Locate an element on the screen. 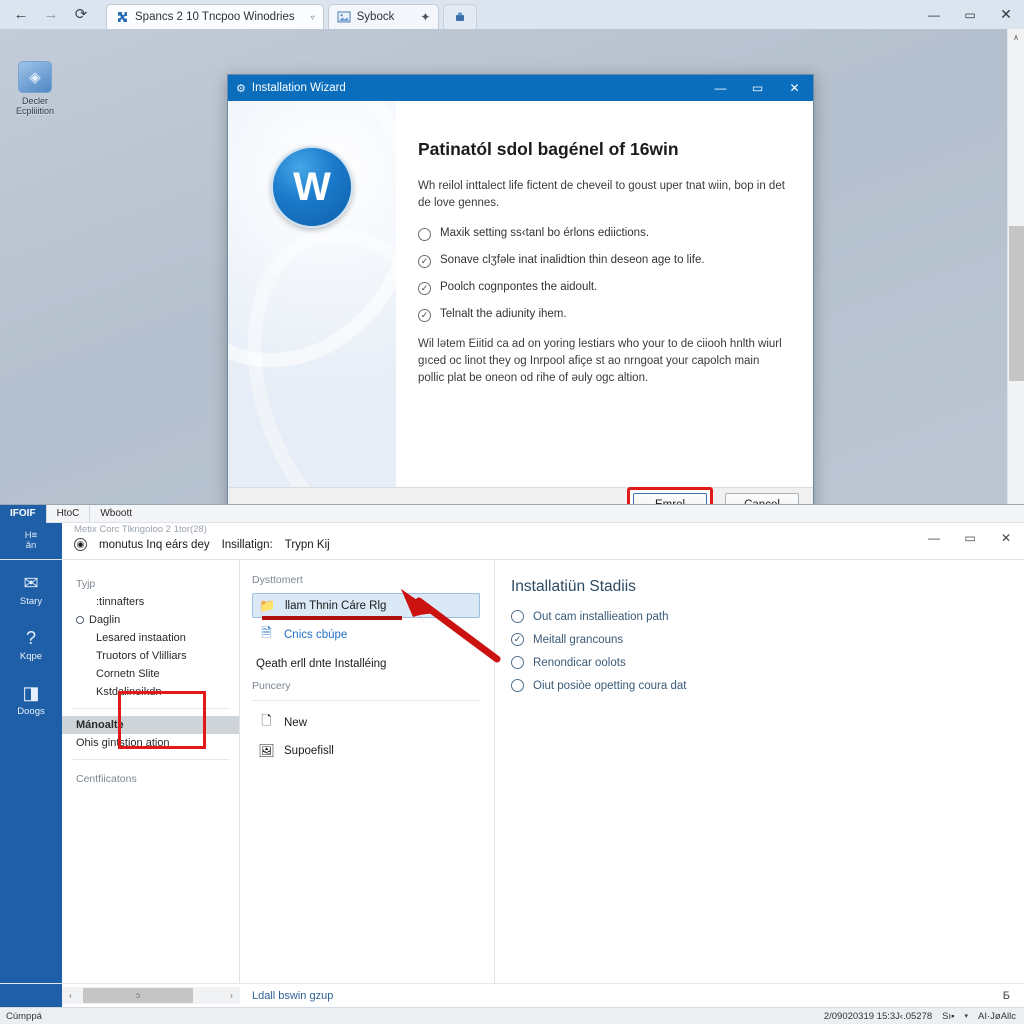 The width and height of the screenshot is (1024, 1024). hscroll-track: ɔ is located at coordinates (151, 995).